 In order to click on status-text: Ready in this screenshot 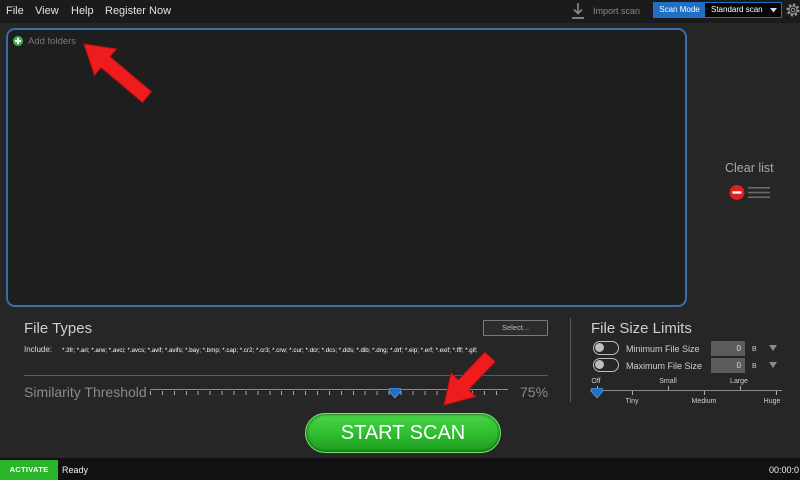, I will do `click(75, 470)`.